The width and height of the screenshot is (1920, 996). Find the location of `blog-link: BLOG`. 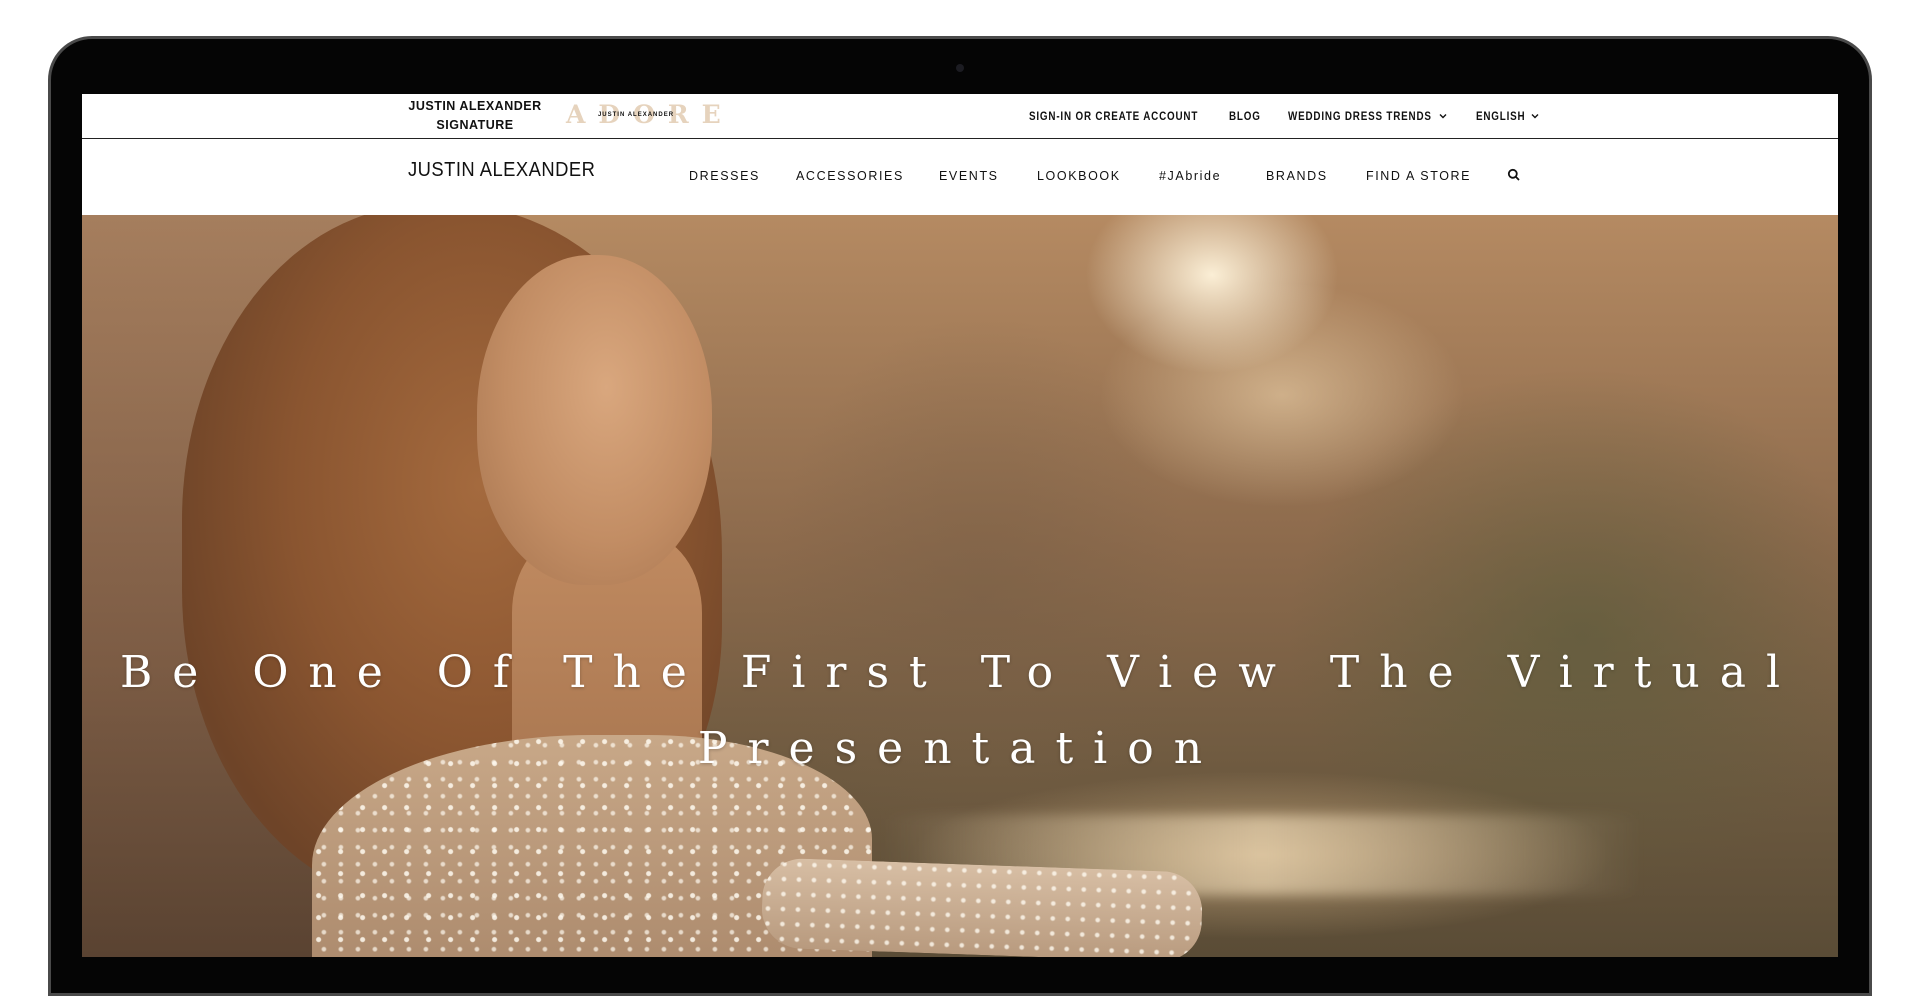

blog-link: BLOG is located at coordinates (1248, 116).